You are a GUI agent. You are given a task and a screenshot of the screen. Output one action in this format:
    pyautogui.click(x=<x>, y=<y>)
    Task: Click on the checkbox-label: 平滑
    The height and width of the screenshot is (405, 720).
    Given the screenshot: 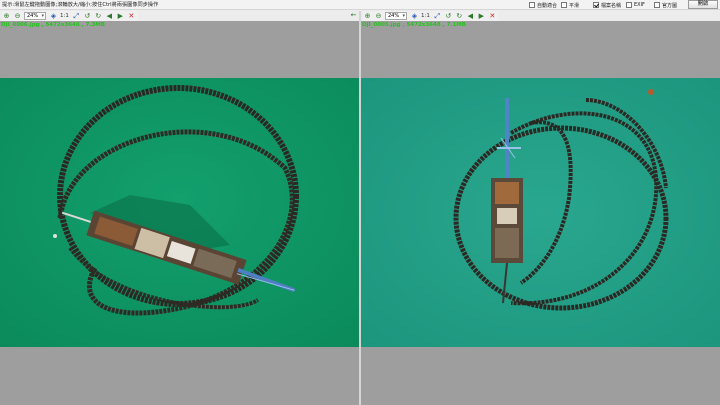 What is the action you would take?
    pyautogui.click(x=574, y=5)
    